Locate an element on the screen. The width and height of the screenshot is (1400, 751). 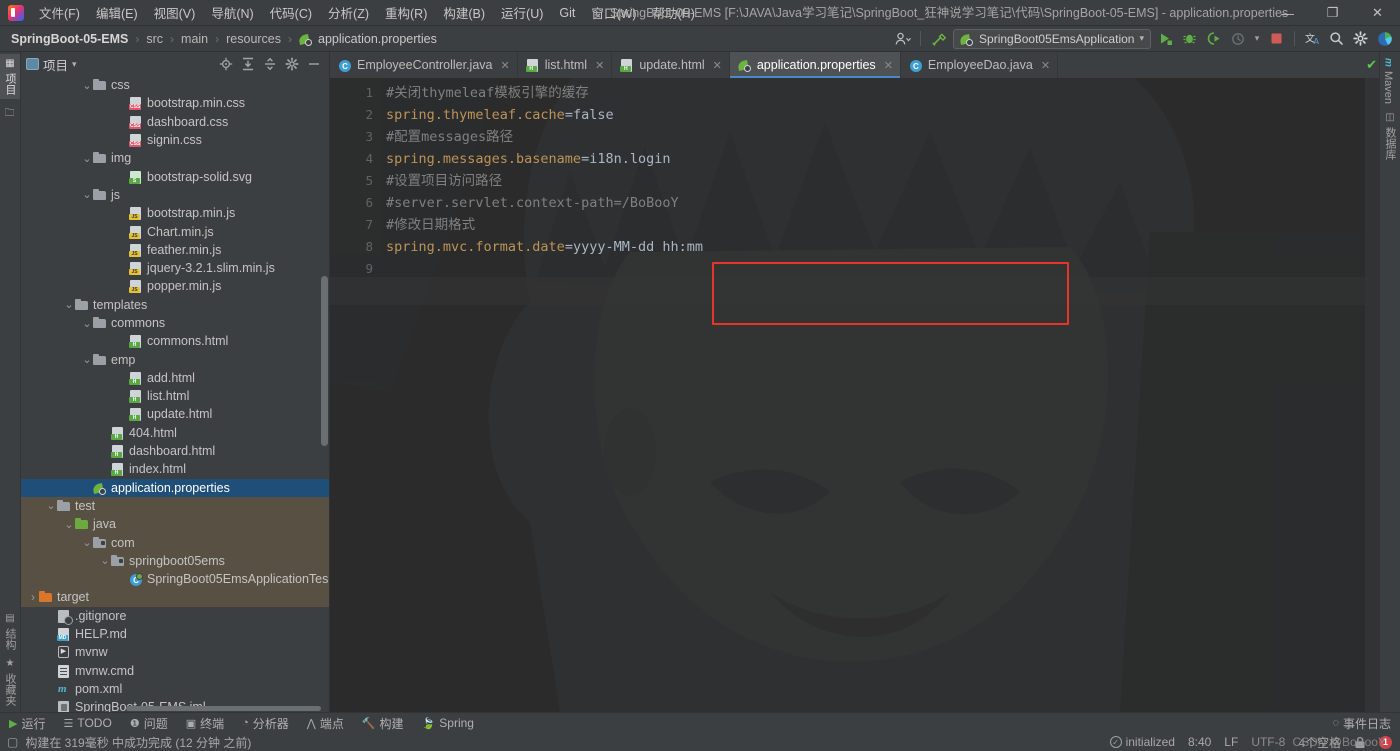
search-icon is located at coordinates (1336, 38).